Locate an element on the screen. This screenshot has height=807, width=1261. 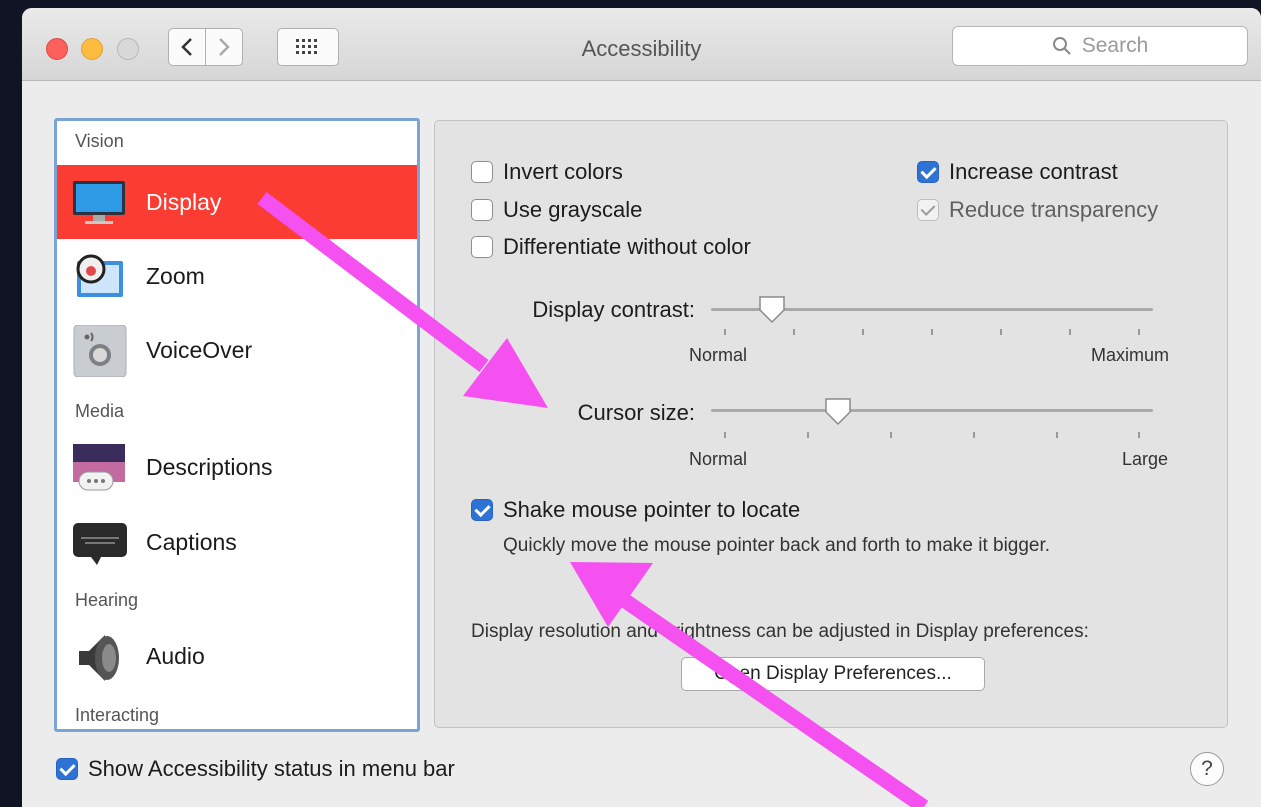
checkbox-label: Reduce transparency is located at coordinates (1054, 209).